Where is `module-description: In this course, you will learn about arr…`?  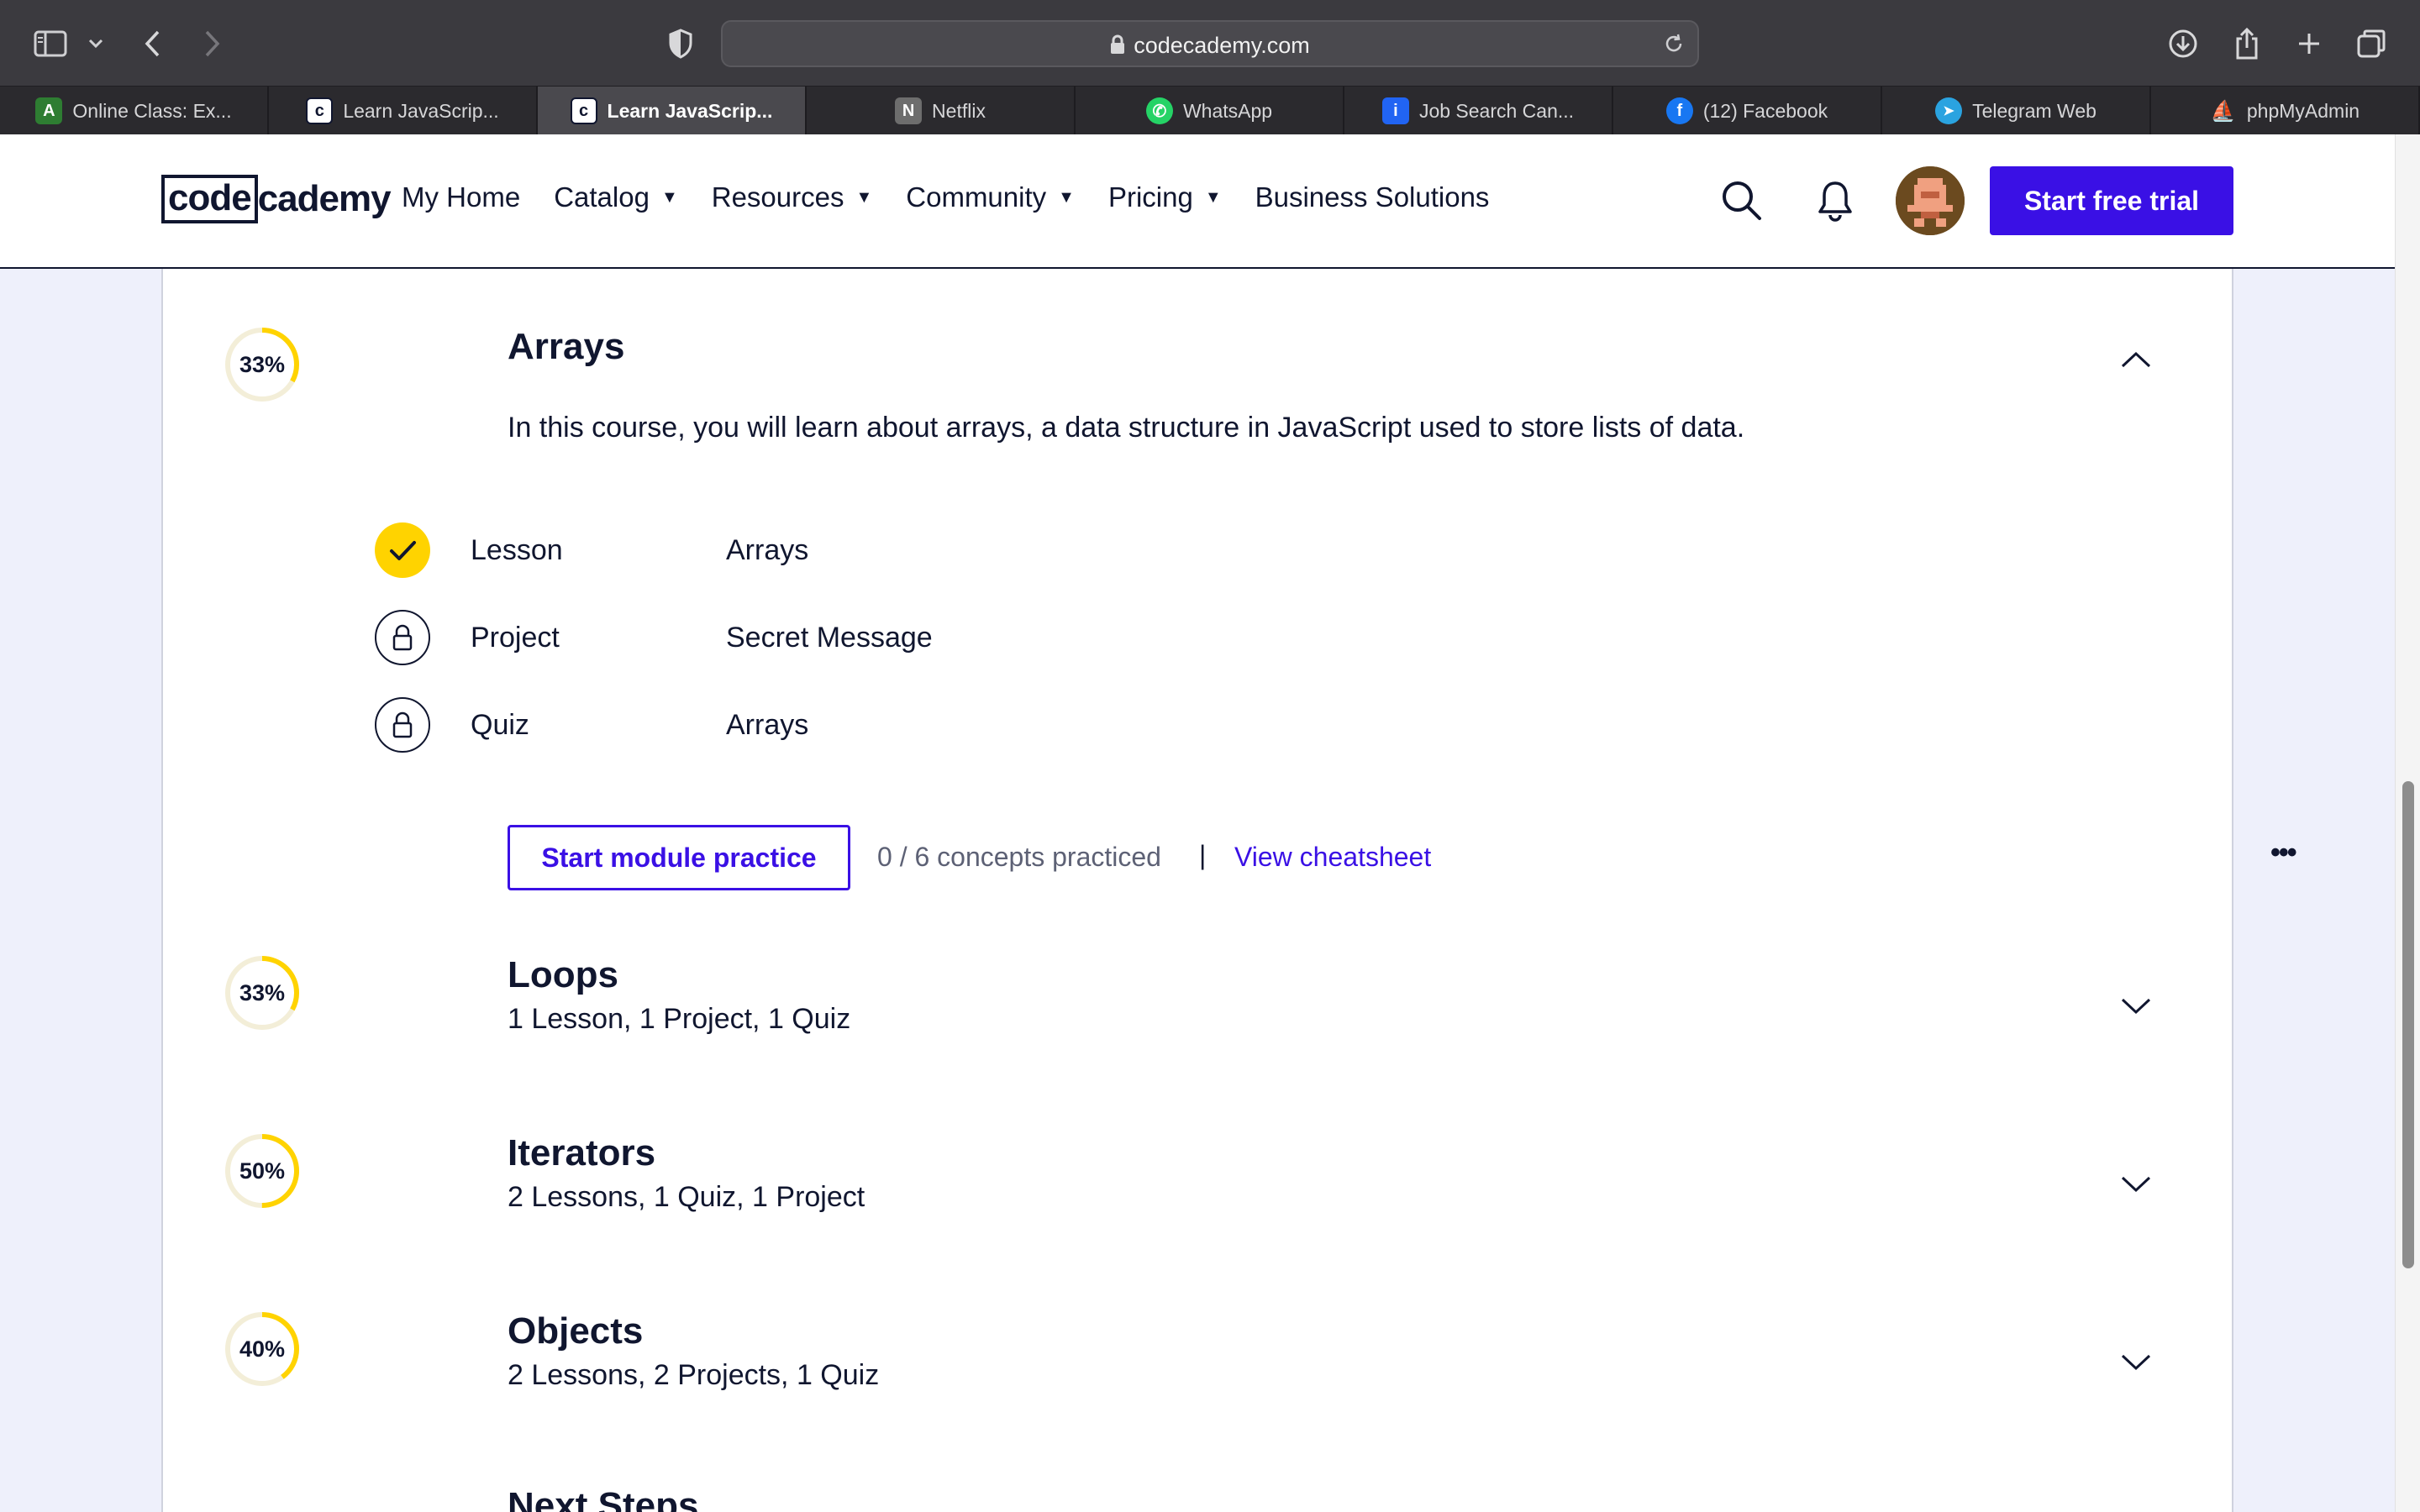
module-description: In this course, you will learn about arr… is located at coordinates (1126, 428).